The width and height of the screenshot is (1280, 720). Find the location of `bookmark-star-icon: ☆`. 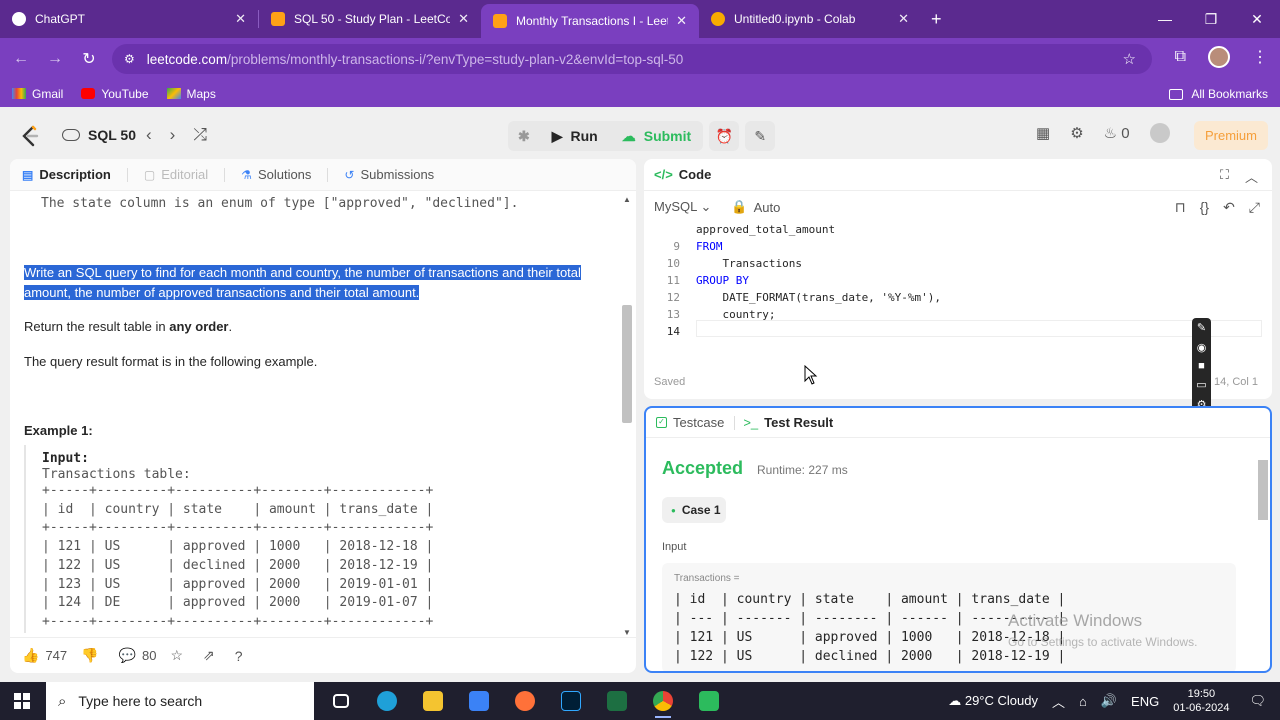

bookmark-star-icon: ☆ is located at coordinates (1129, 59).